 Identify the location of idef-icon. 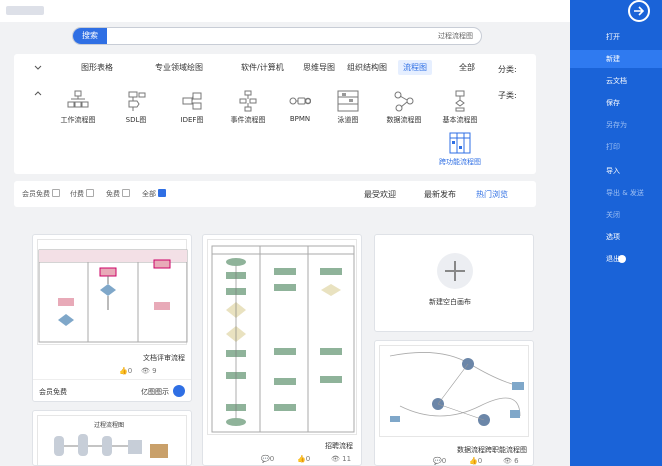
(192, 101).